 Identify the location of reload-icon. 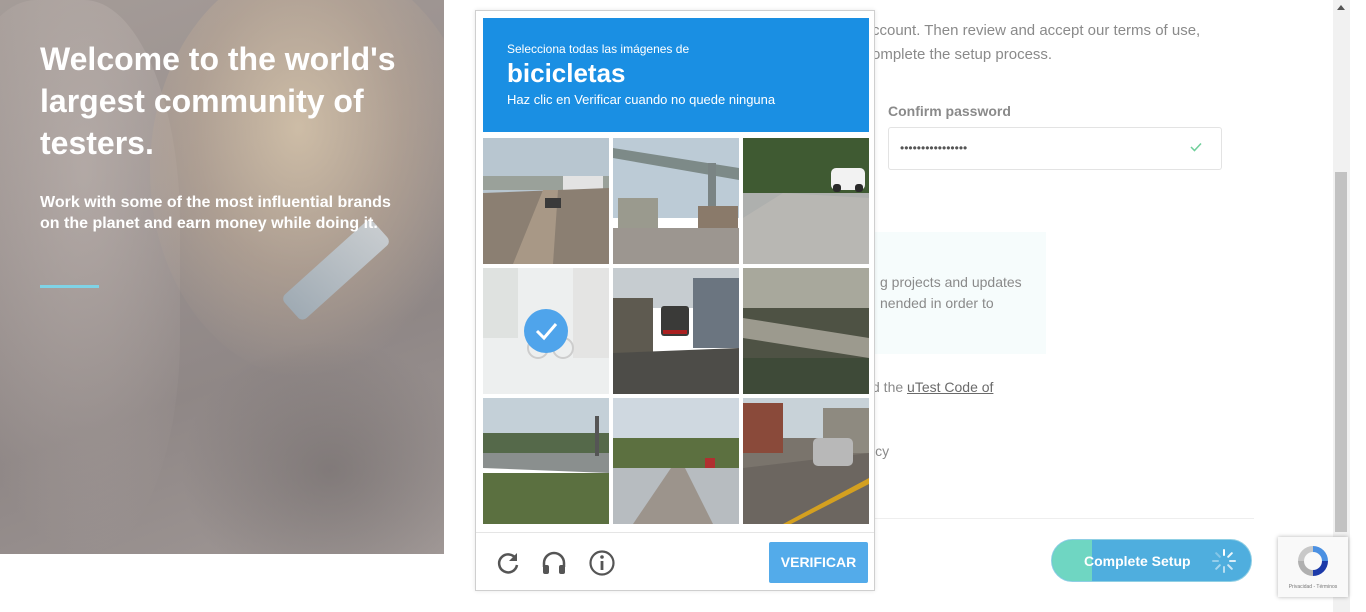
(508, 563).